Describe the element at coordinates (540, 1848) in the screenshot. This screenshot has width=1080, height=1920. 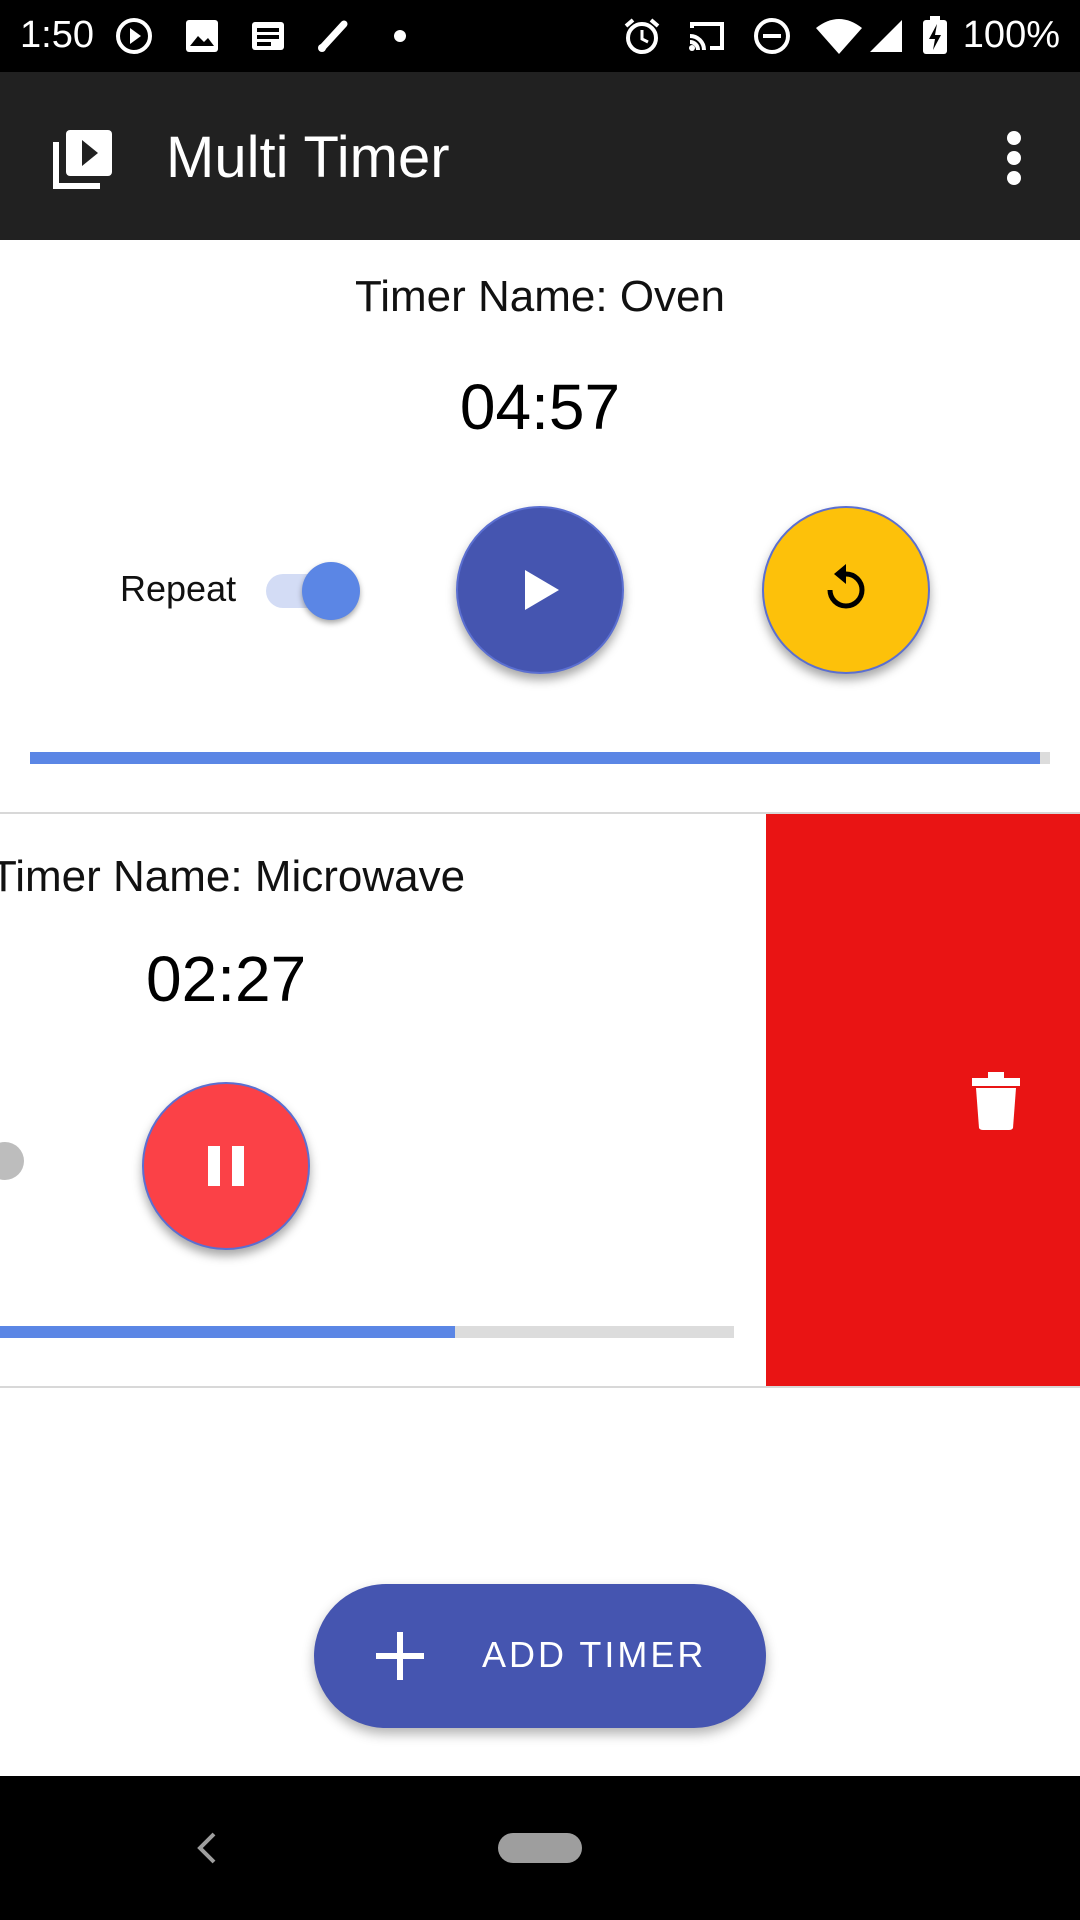
I see `home-pill` at that location.